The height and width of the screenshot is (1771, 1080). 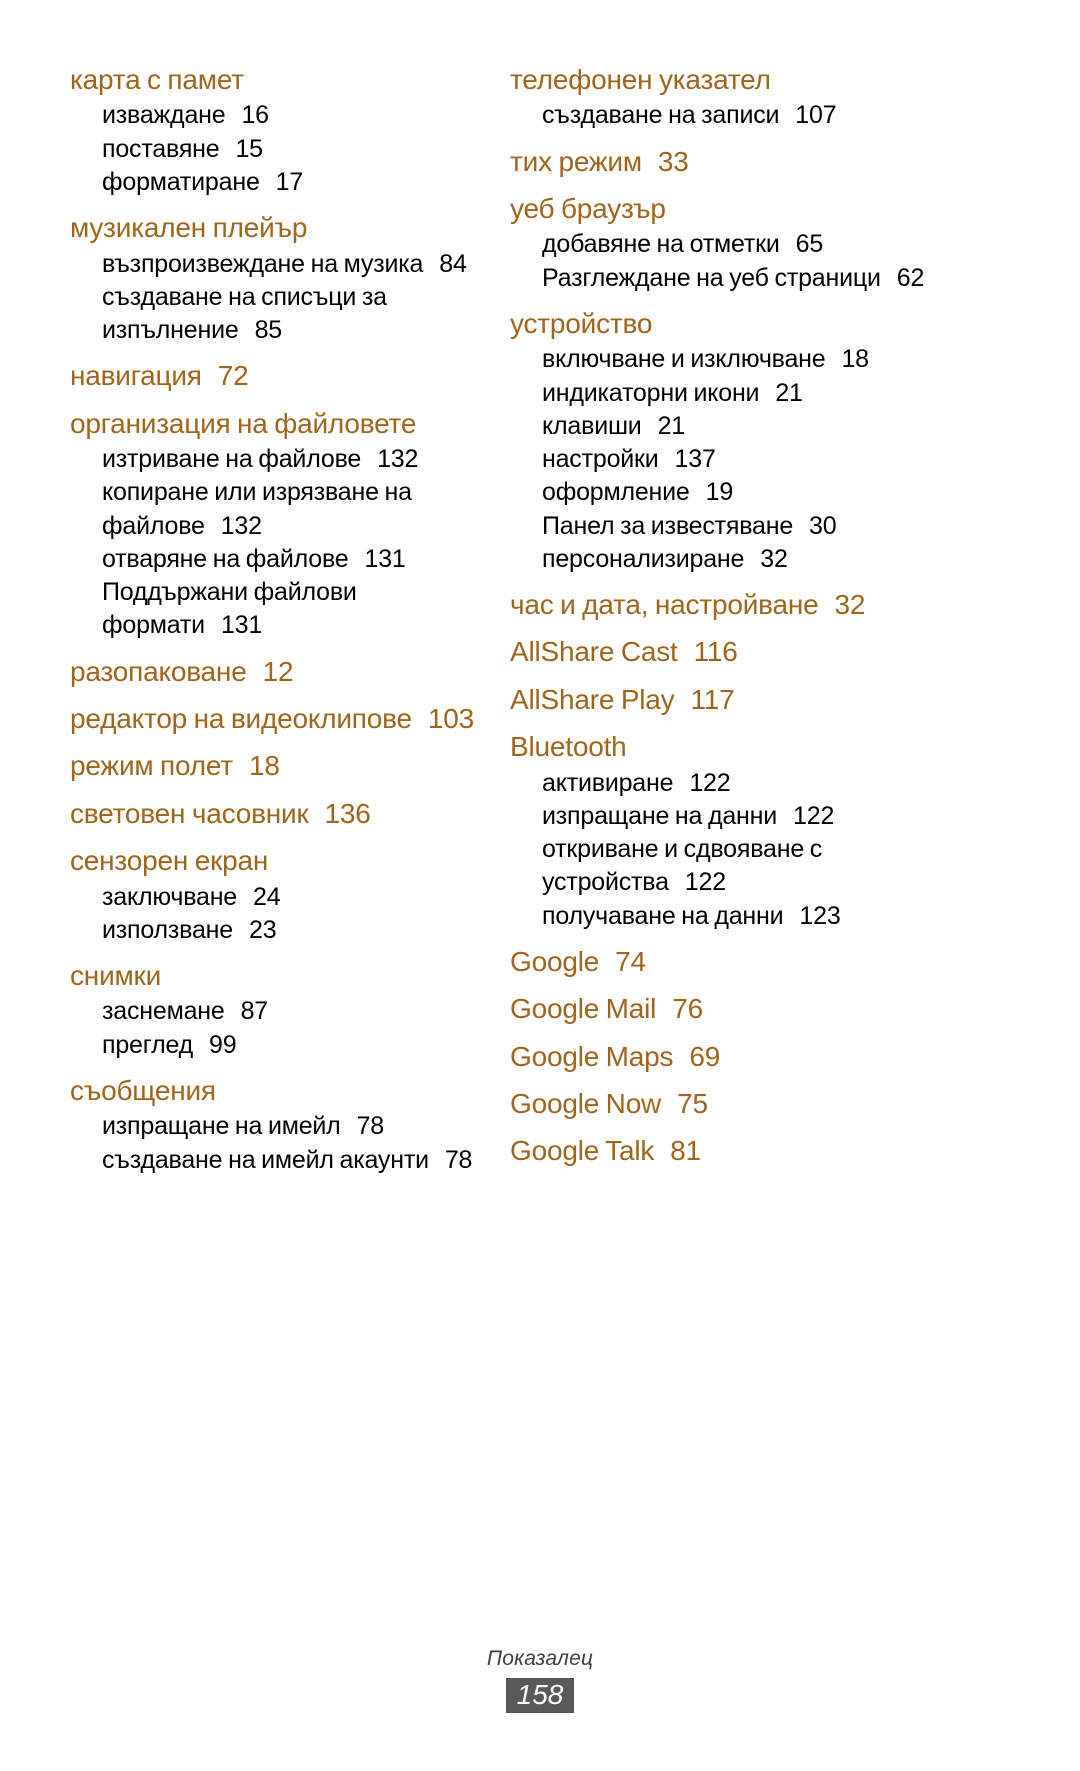 I want to click on index-heading: Google 74, so click(x=725, y=962).